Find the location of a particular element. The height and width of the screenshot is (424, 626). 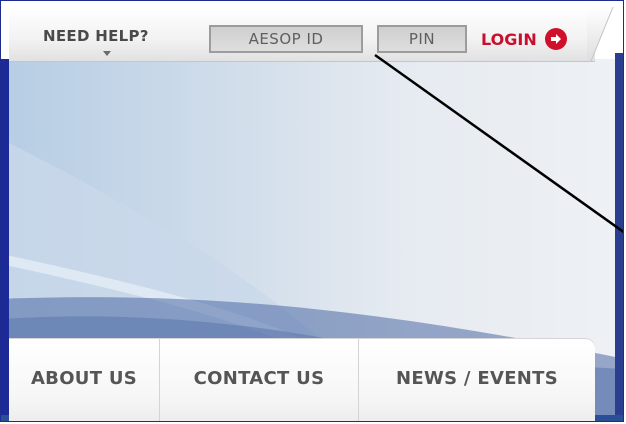

left-border-bar is located at coordinates (5, 240).